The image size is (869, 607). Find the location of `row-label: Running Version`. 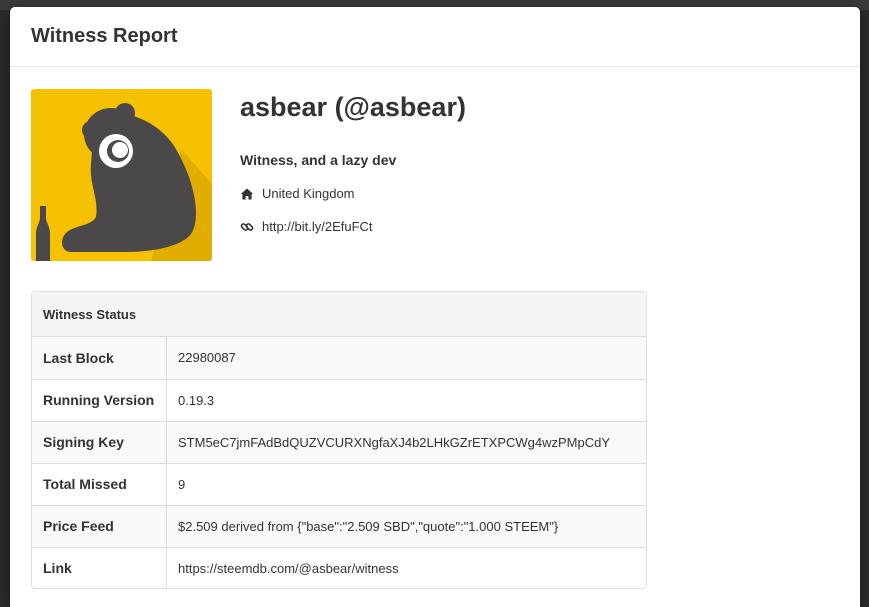

row-label: Running Version is located at coordinates (99, 399).